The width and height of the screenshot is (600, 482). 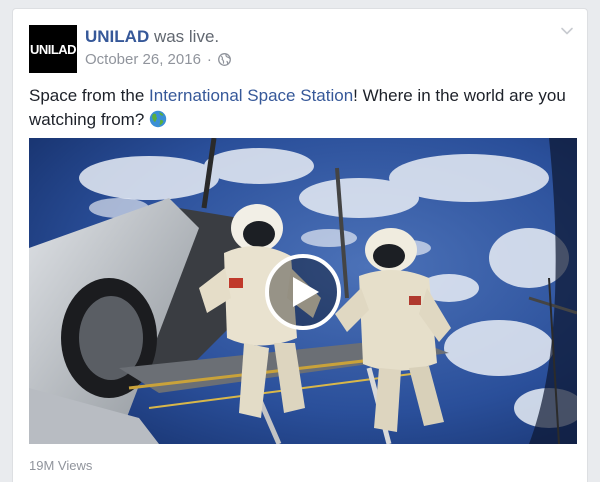 I want to click on avatar-logo-text: UNILAD, so click(x=53, y=49).